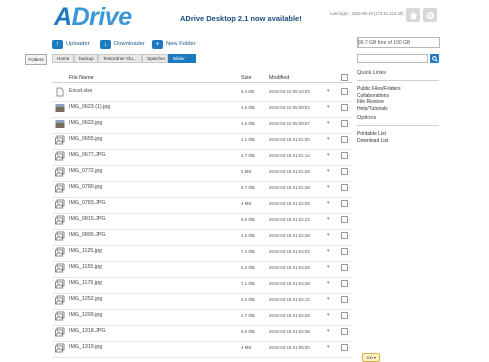 The image size is (489, 362). I want to click on file-name: IMG_0655.jpg, so click(85, 139).